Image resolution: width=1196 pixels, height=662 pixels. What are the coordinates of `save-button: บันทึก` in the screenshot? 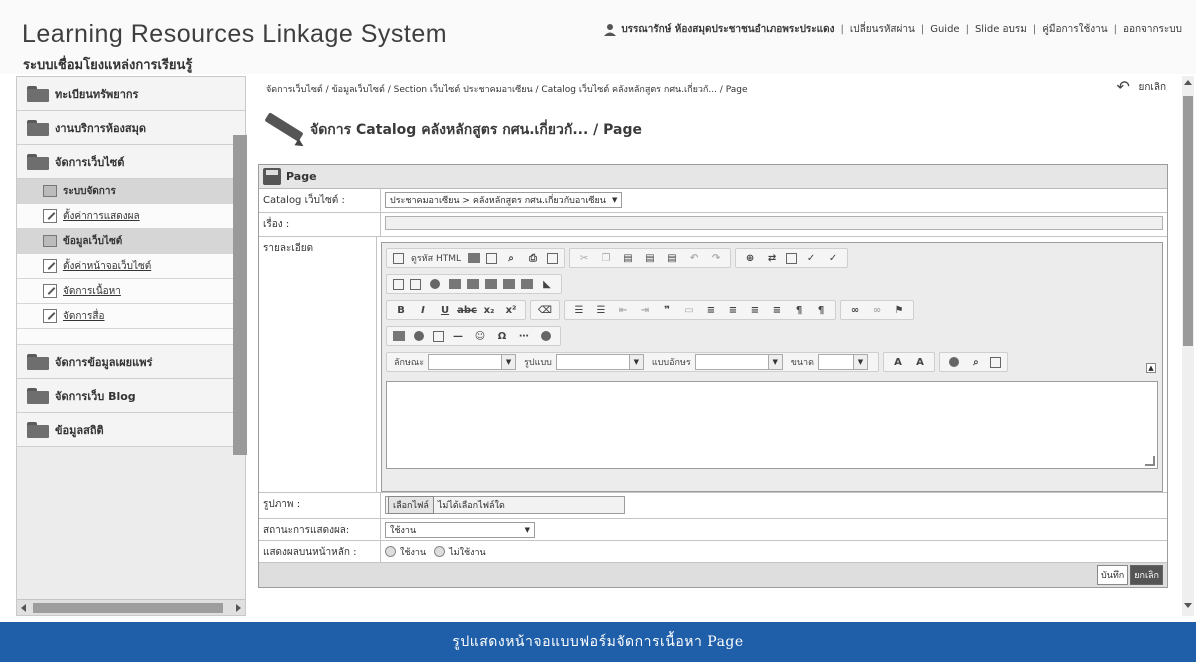 It's located at (1112, 575).